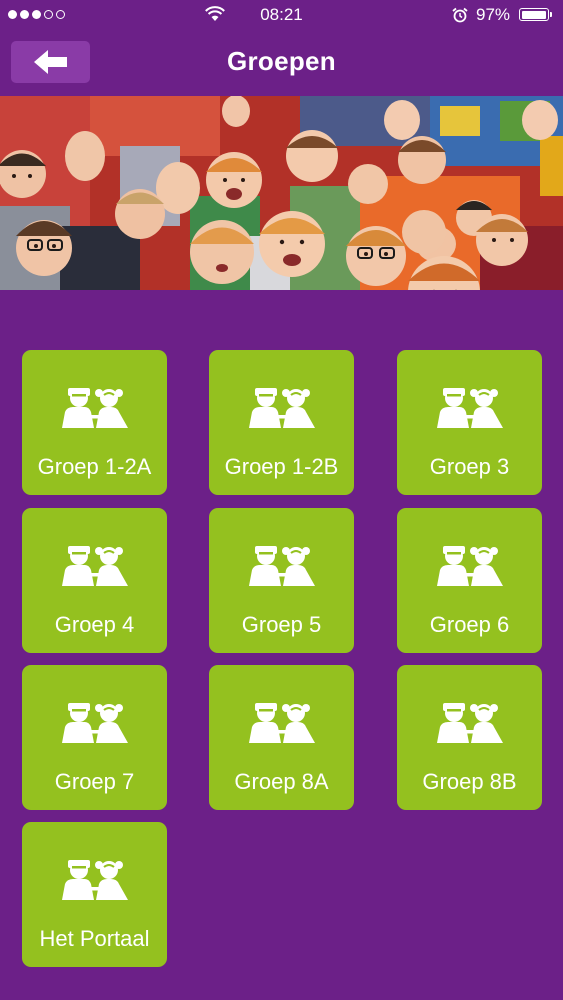 Image resolution: width=563 pixels, height=1000 pixels. What do you see at coordinates (460, 15) in the screenshot?
I see `alarm-icon` at bounding box center [460, 15].